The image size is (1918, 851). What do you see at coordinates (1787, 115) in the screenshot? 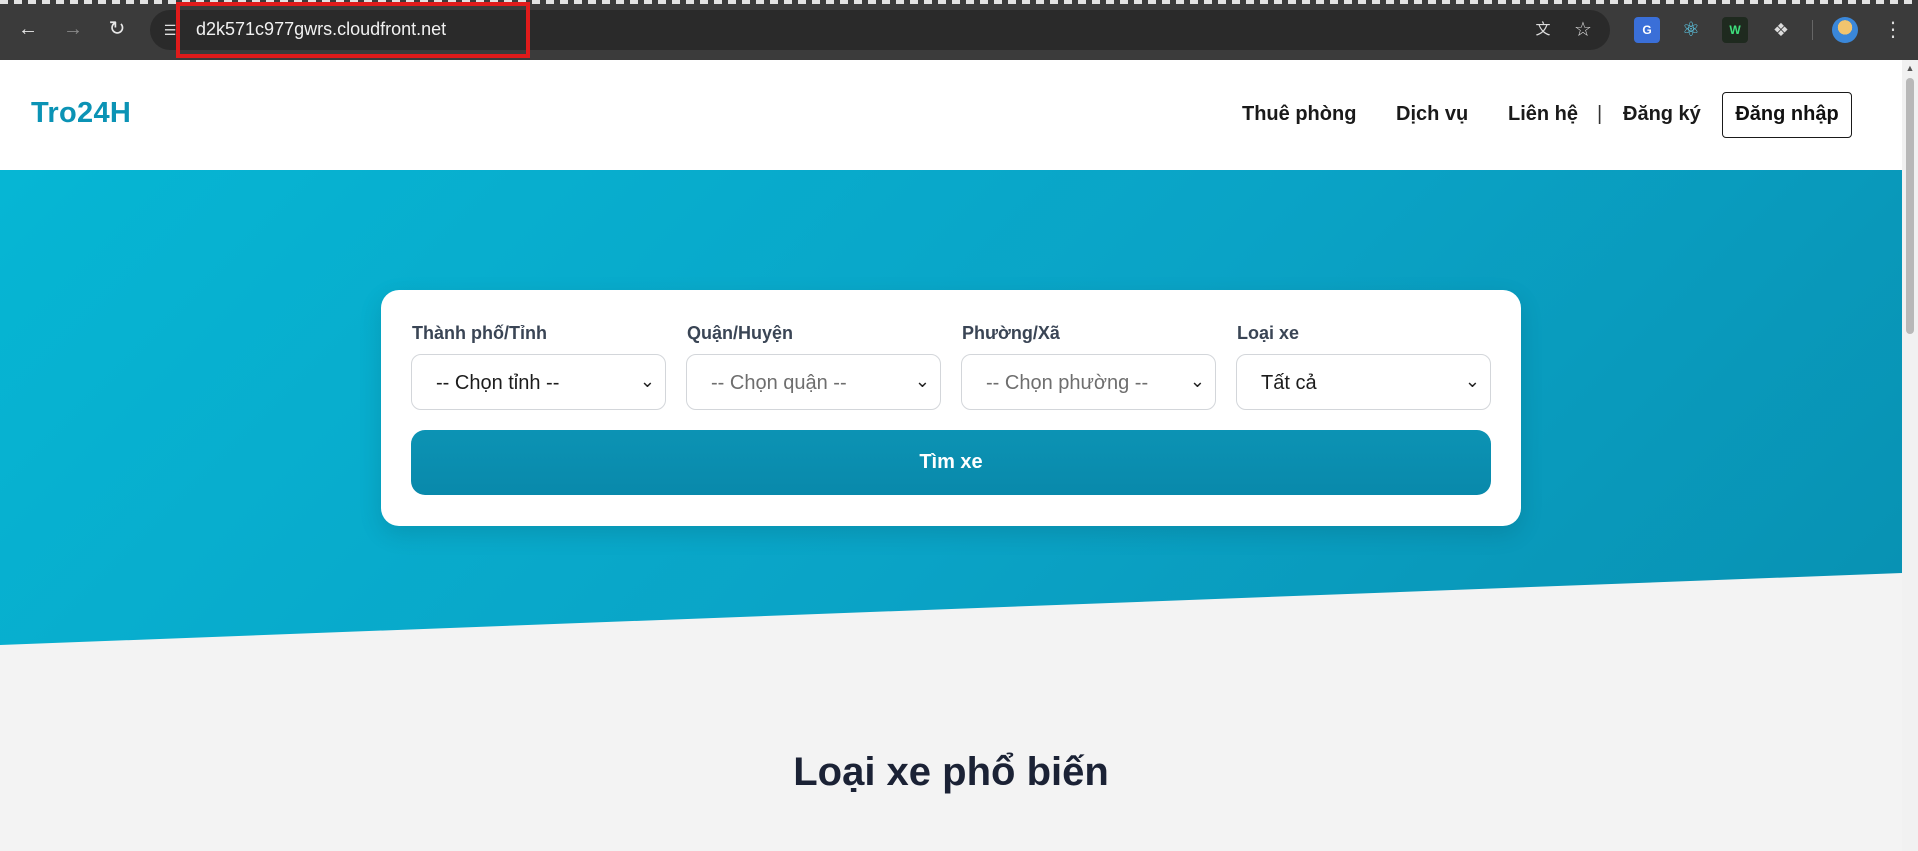
I see `login-button: Đăng nhập` at bounding box center [1787, 115].